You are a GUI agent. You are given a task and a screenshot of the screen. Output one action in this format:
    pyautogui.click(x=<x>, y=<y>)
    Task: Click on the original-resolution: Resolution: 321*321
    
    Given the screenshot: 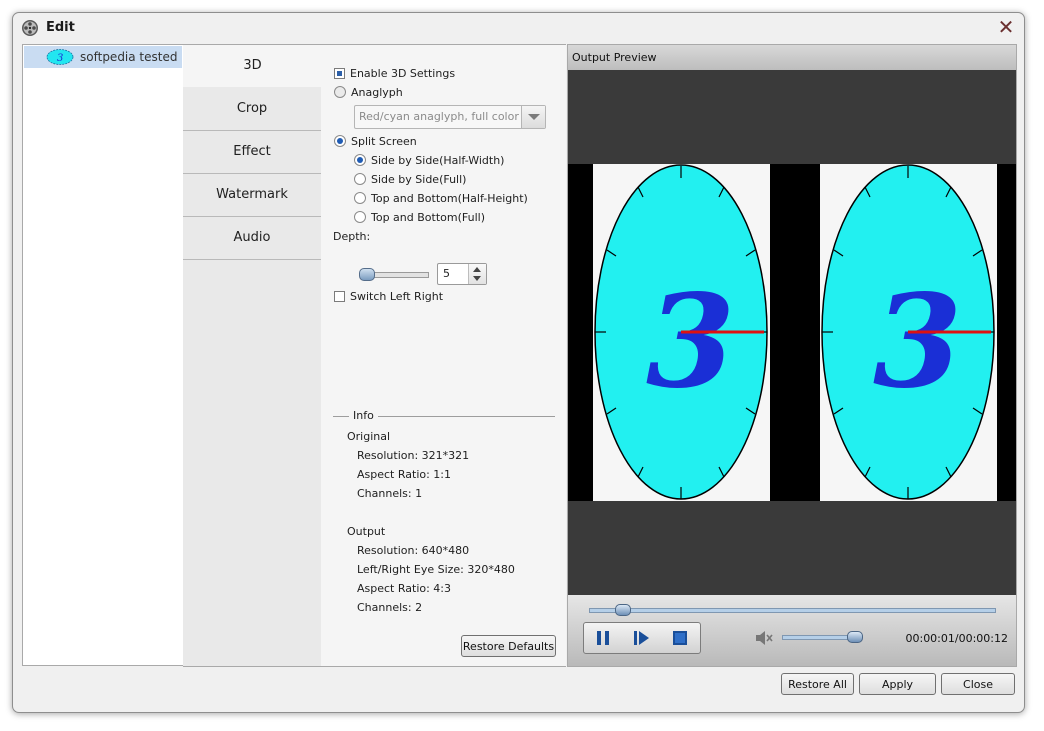 What is the action you would take?
    pyautogui.click(x=413, y=455)
    